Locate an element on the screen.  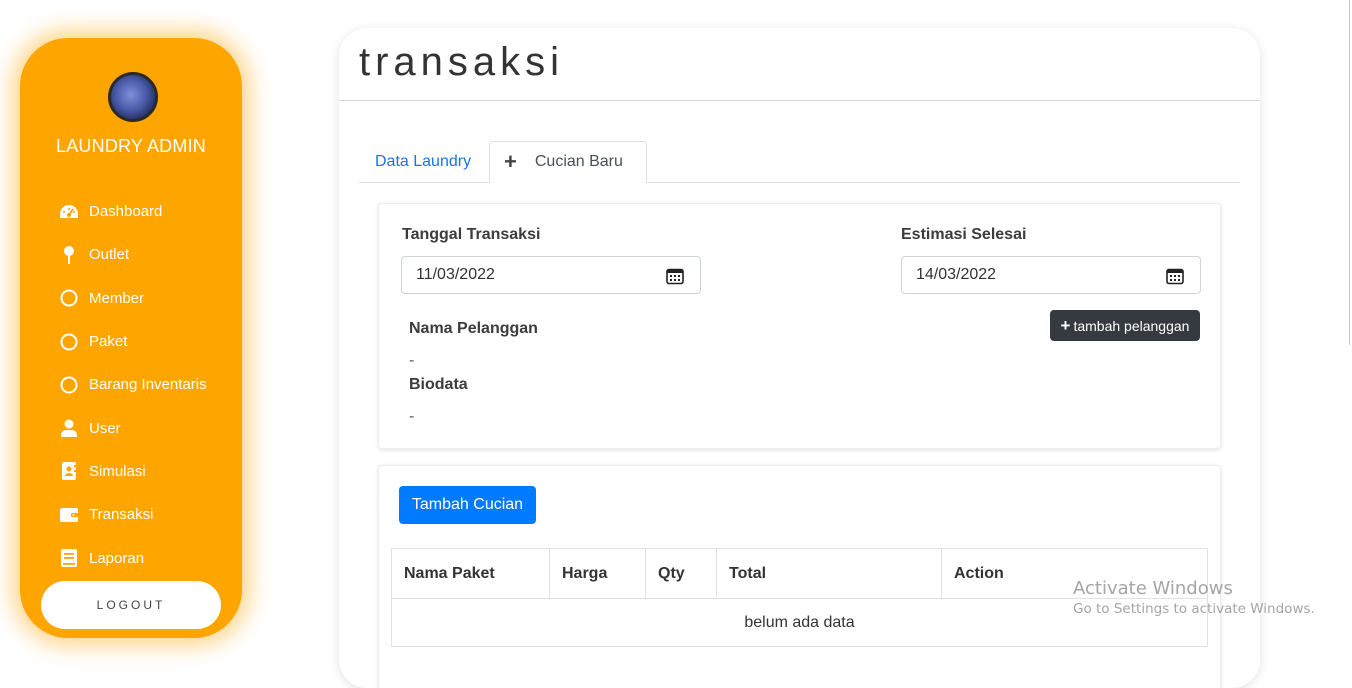
divider is located at coordinates (799, 100).